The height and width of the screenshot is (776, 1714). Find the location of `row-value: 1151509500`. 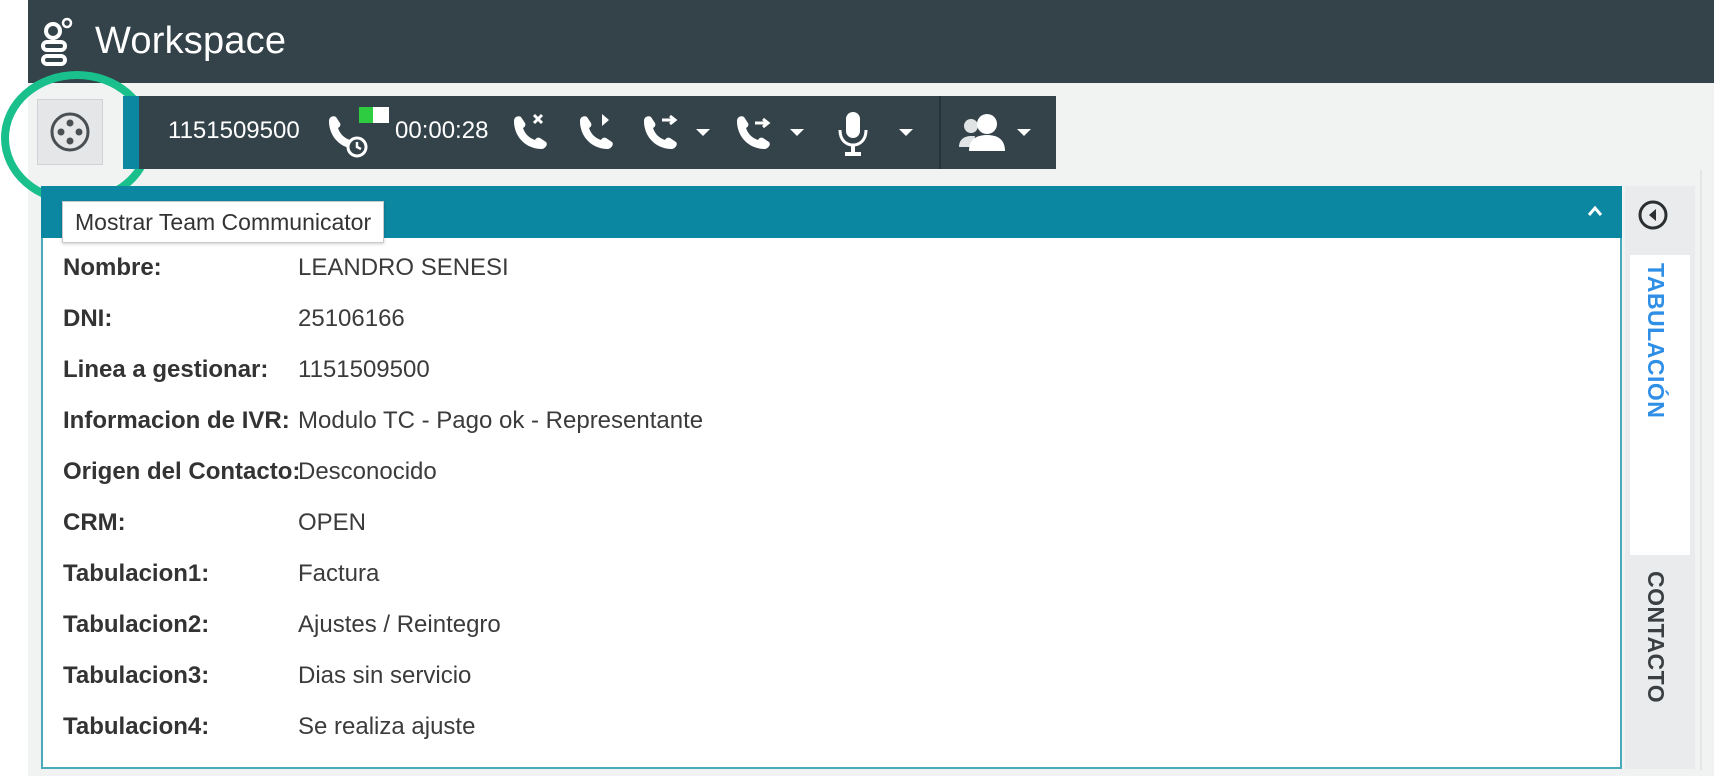

row-value: 1151509500 is located at coordinates (364, 369).